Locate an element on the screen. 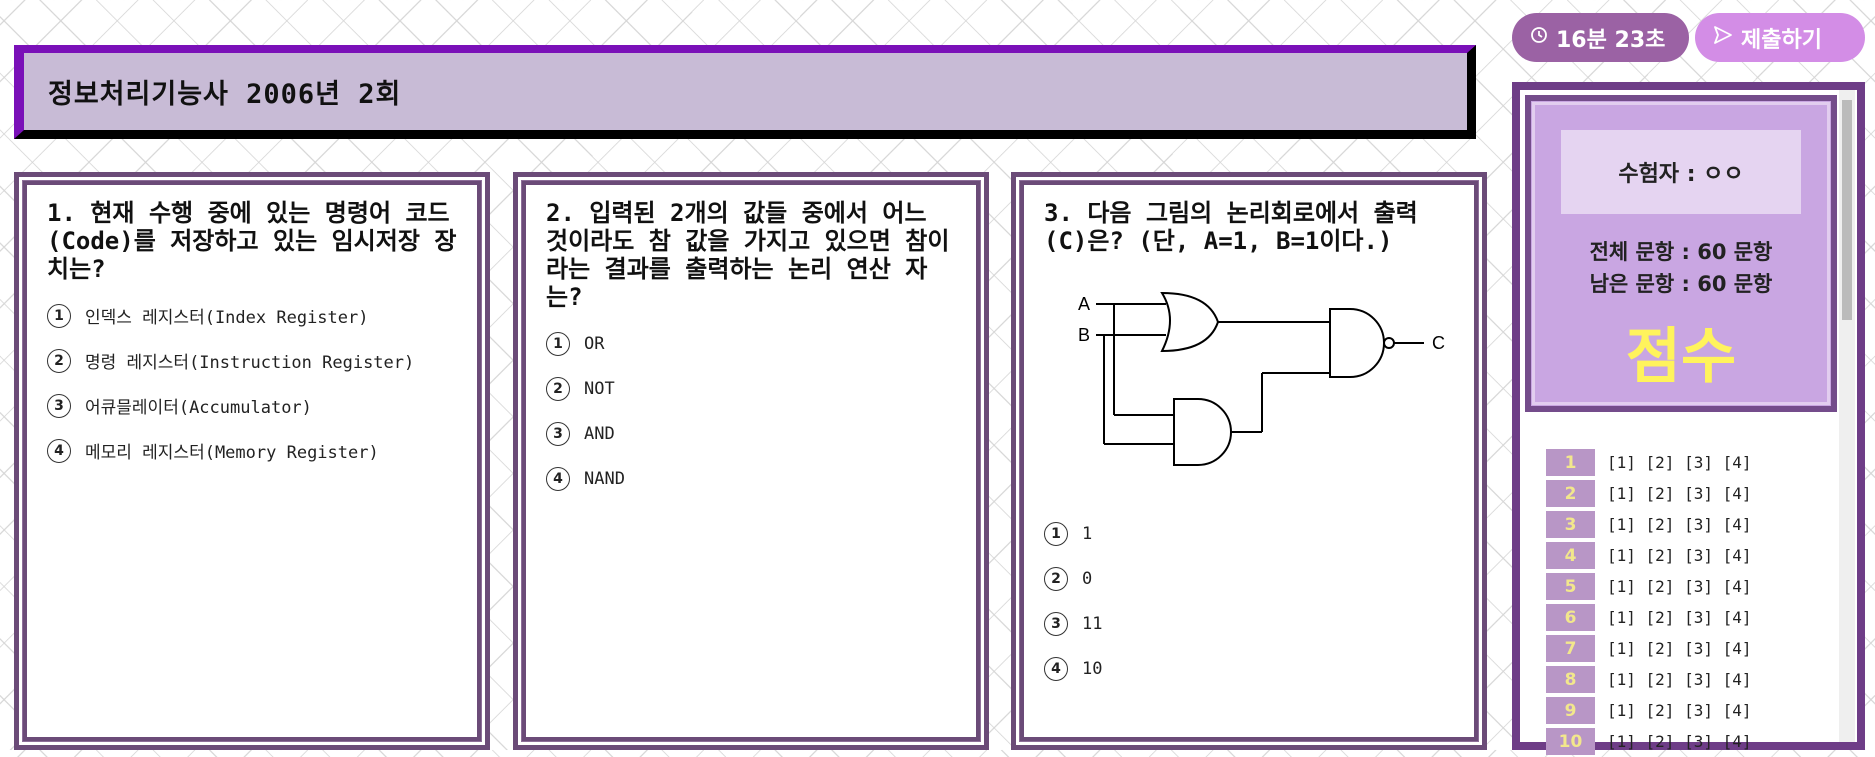 The width and height of the screenshot is (1875, 757). answer-row: 7 [1] [2] [3] [4] is located at coordinates (1686, 648).